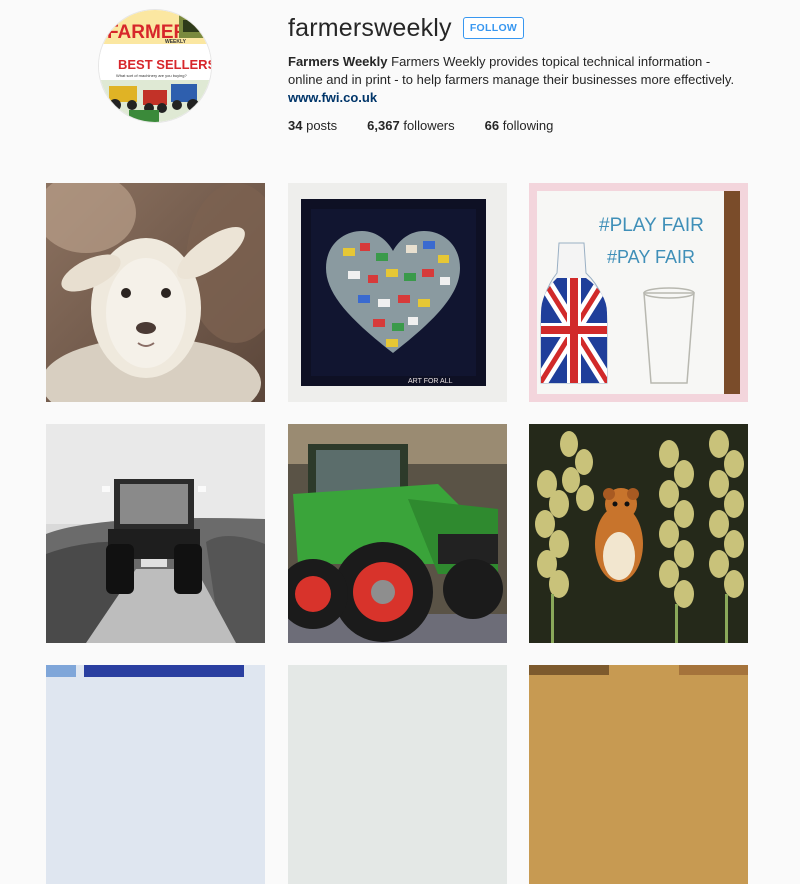  What do you see at coordinates (651, 257) in the screenshot?
I see `pay-fair-text: #PAY FAIR` at bounding box center [651, 257].